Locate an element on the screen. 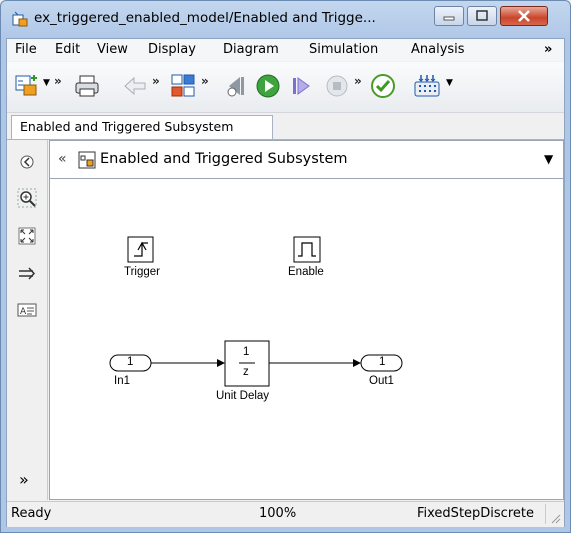  build-dropdown: ▼ is located at coordinates (449, 83).